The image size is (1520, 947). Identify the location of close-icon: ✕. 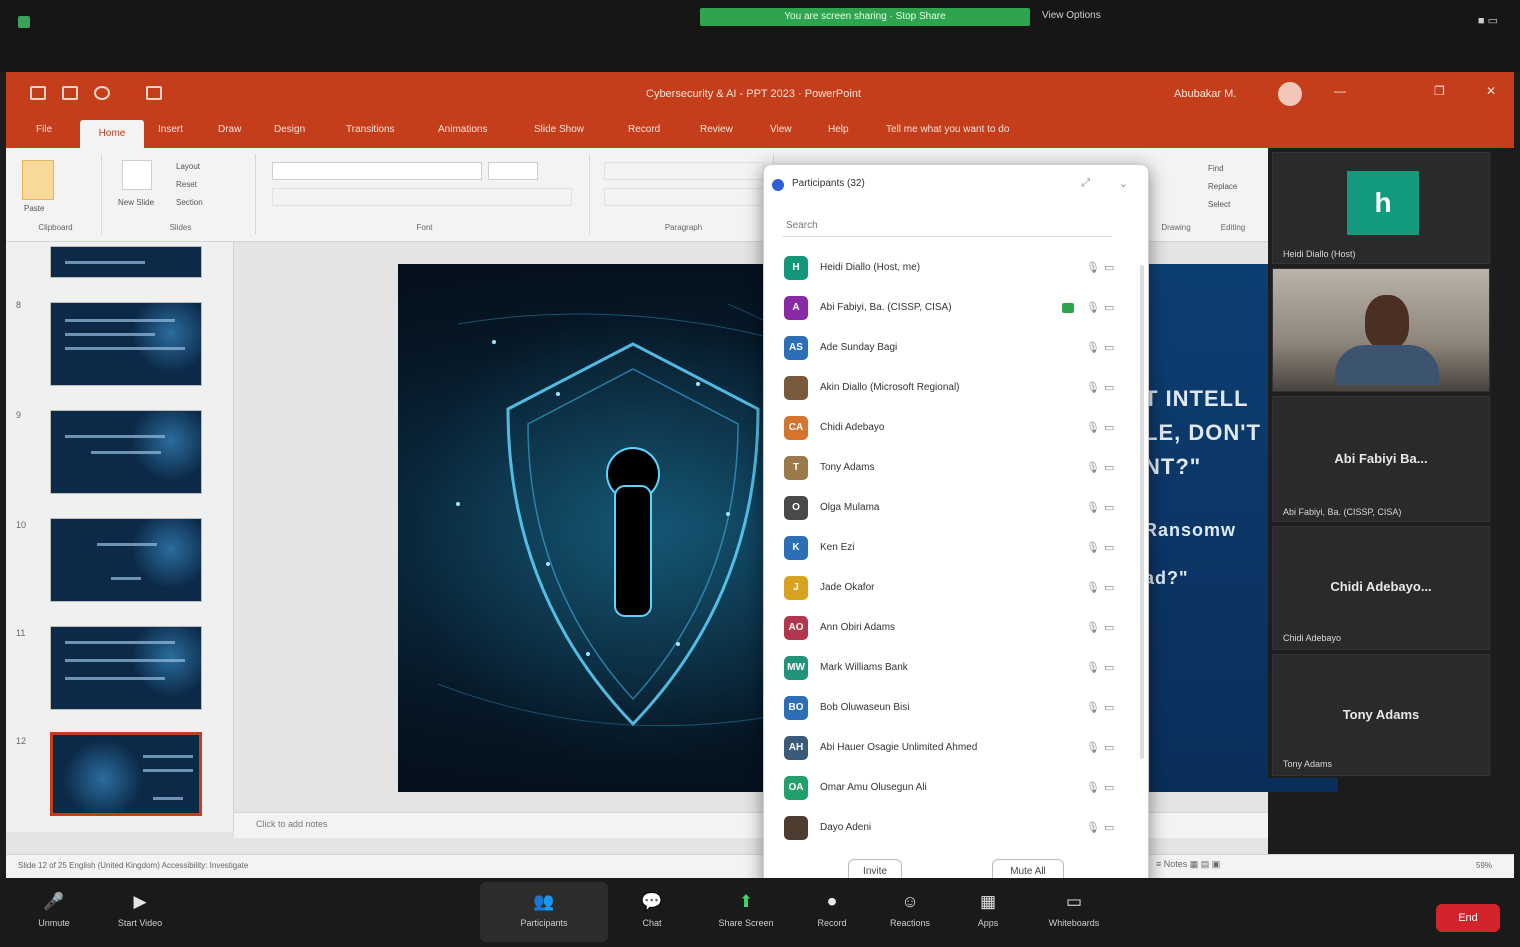
(1491, 91).